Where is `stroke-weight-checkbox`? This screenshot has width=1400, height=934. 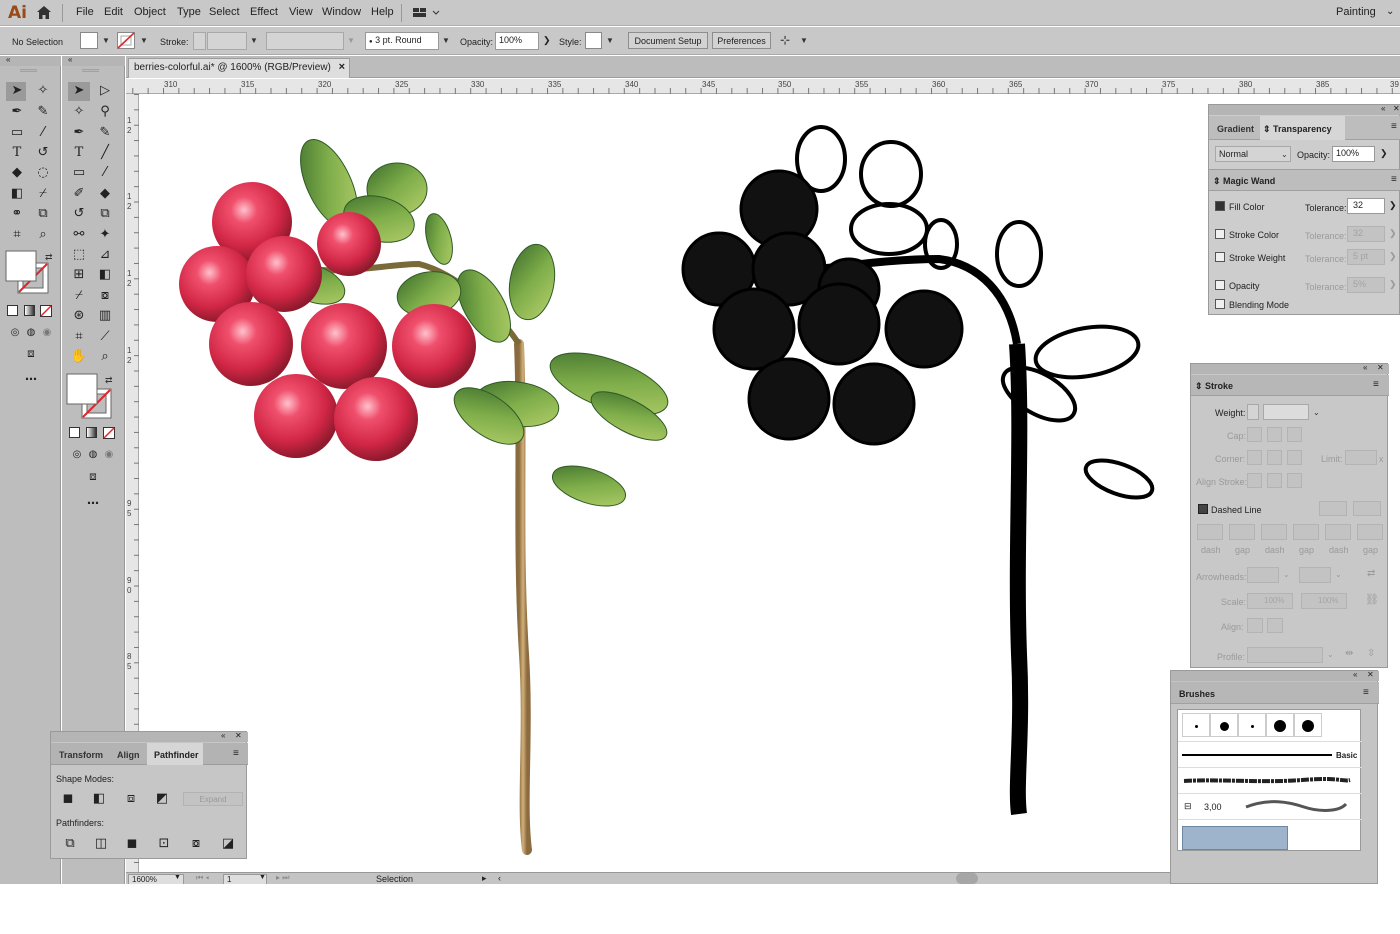 stroke-weight-checkbox is located at coordinates (1220, 257).